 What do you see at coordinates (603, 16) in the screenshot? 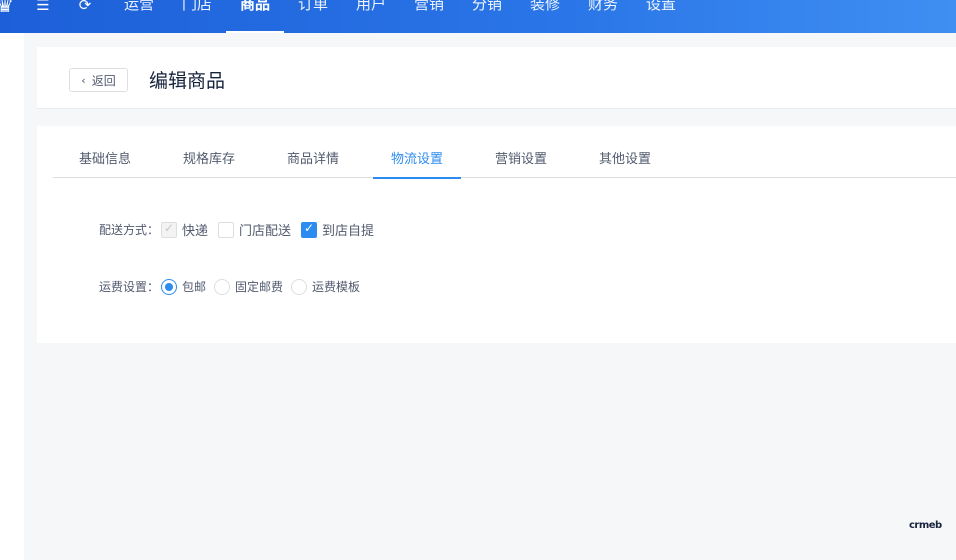
I see `nav-item-finance: 财务` at bounding box center [603, 16].